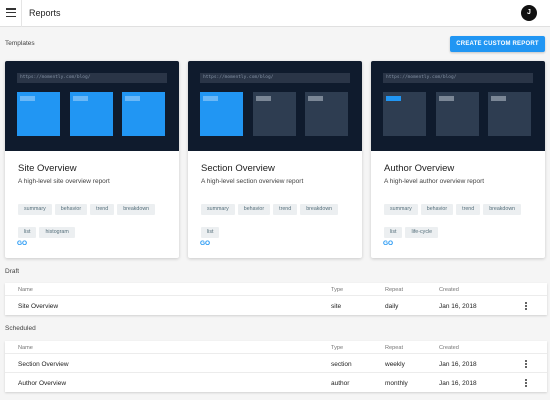 The height and width of the screenshot is (400, 550). What do you see at coordinates (529, 13) in the screenshot?
I see `avatar: J` at bounding box center [529, 13].